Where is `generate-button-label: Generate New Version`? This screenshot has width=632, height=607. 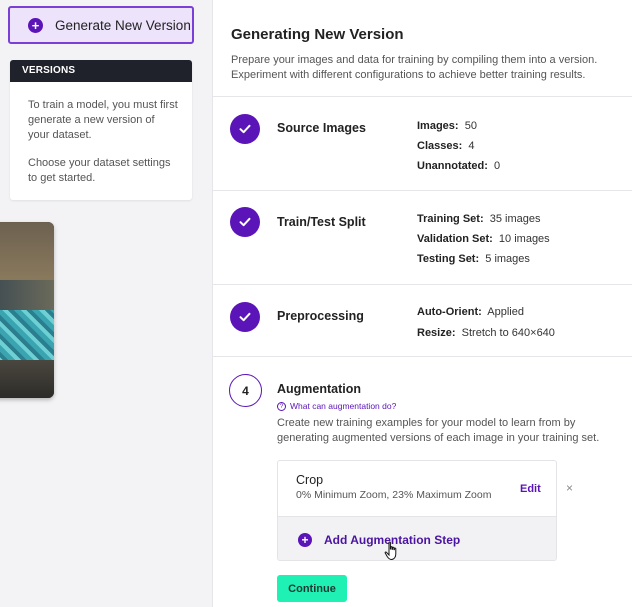
generate-button-label: Generate New Version is located at coordinates (123, 25).